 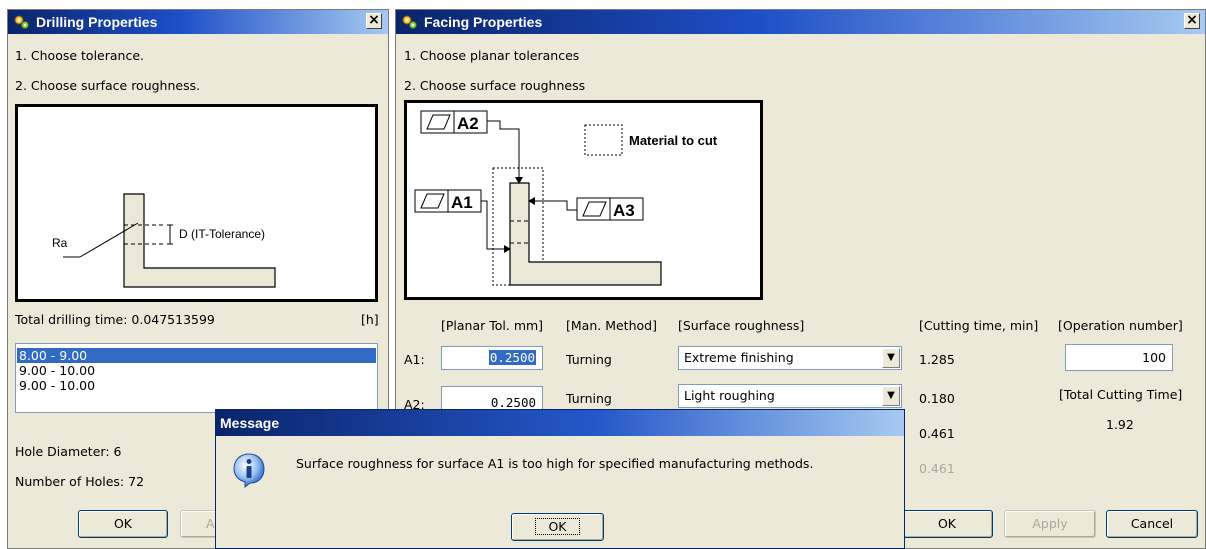 I want to click on header-planar-tol: [Planar Tol. mm], so click(x=492, y=325).